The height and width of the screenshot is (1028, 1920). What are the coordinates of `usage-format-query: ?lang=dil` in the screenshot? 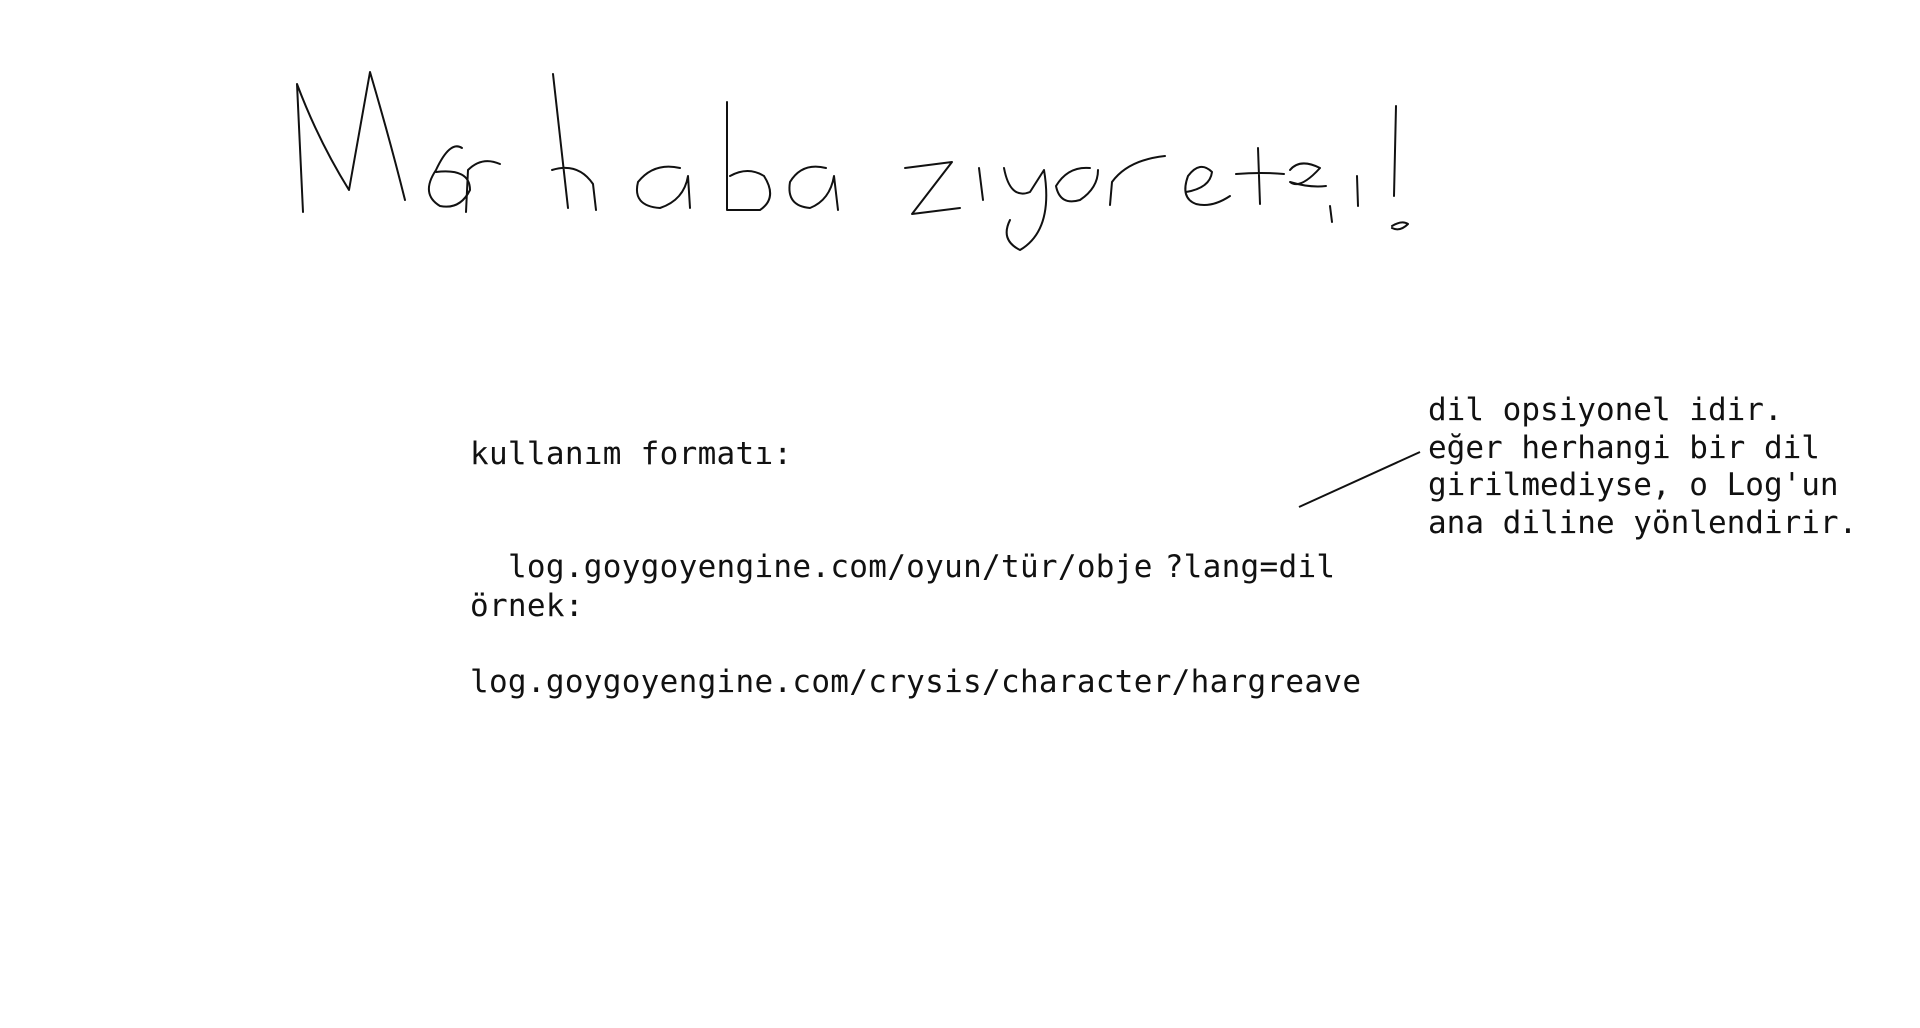 It's located at (1250, 567).